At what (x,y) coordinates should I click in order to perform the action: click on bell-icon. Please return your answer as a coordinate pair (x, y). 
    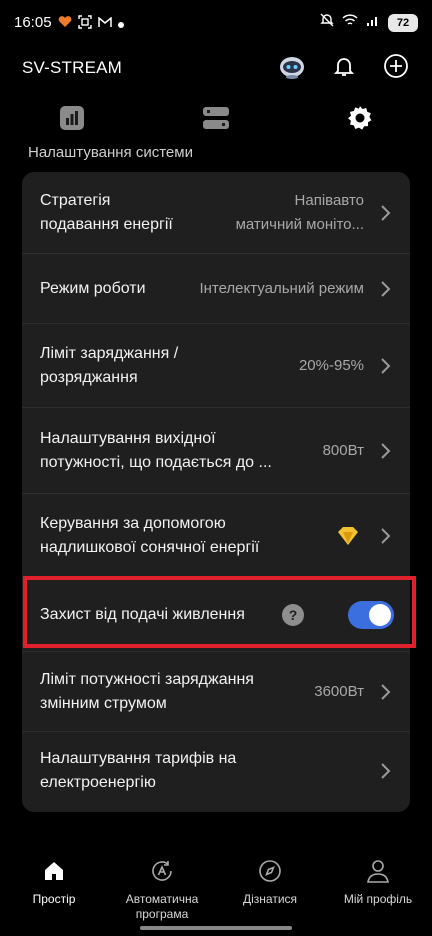
    Looking at the image, I should click on (344, 67).